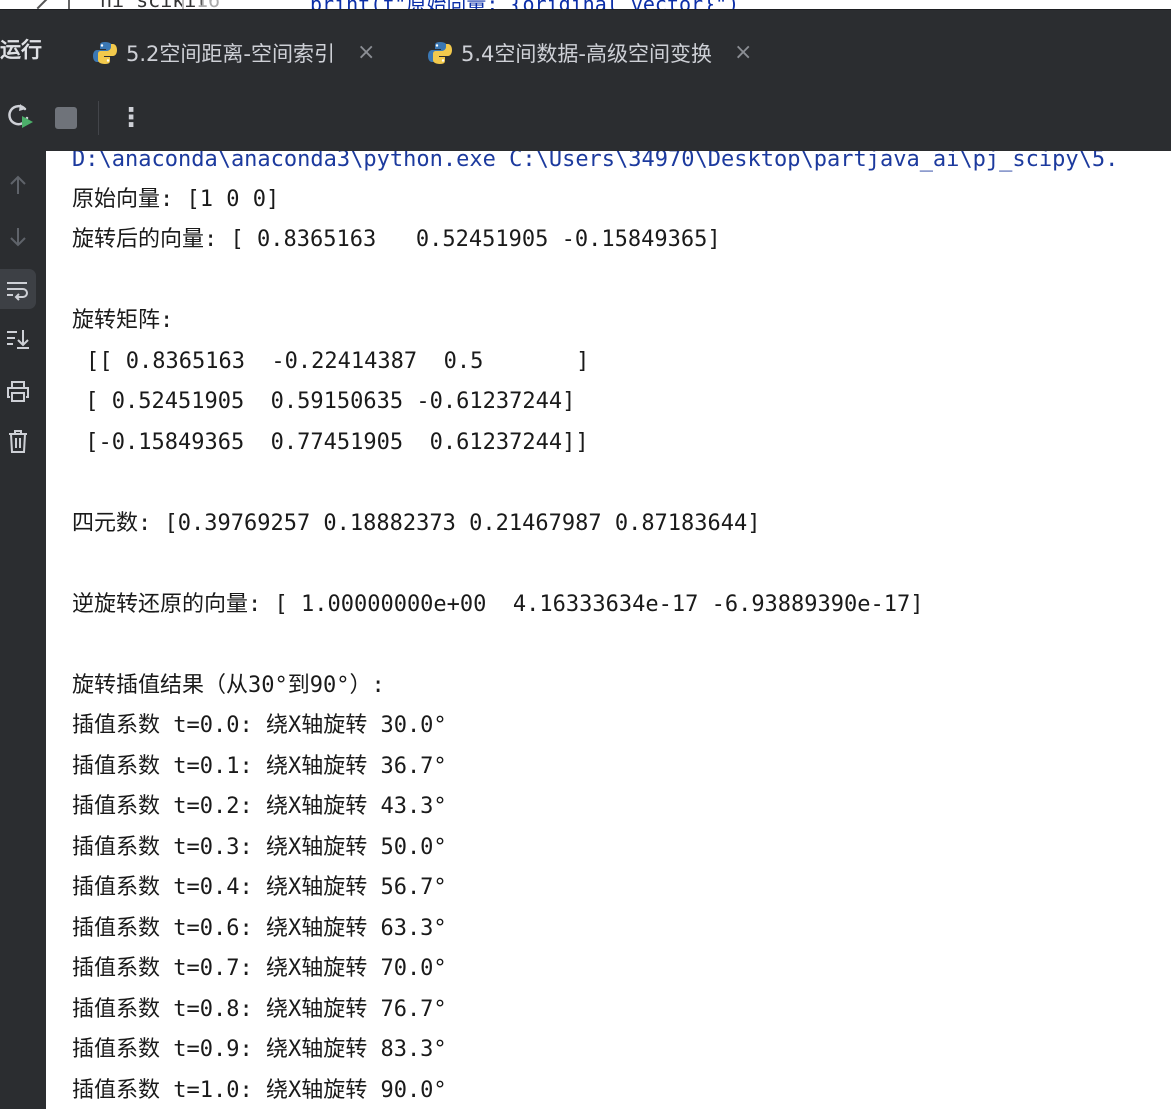 The height and width of the screenshot is (1109, 1171). I want to click on scroll-down-button, so click(18, 237).